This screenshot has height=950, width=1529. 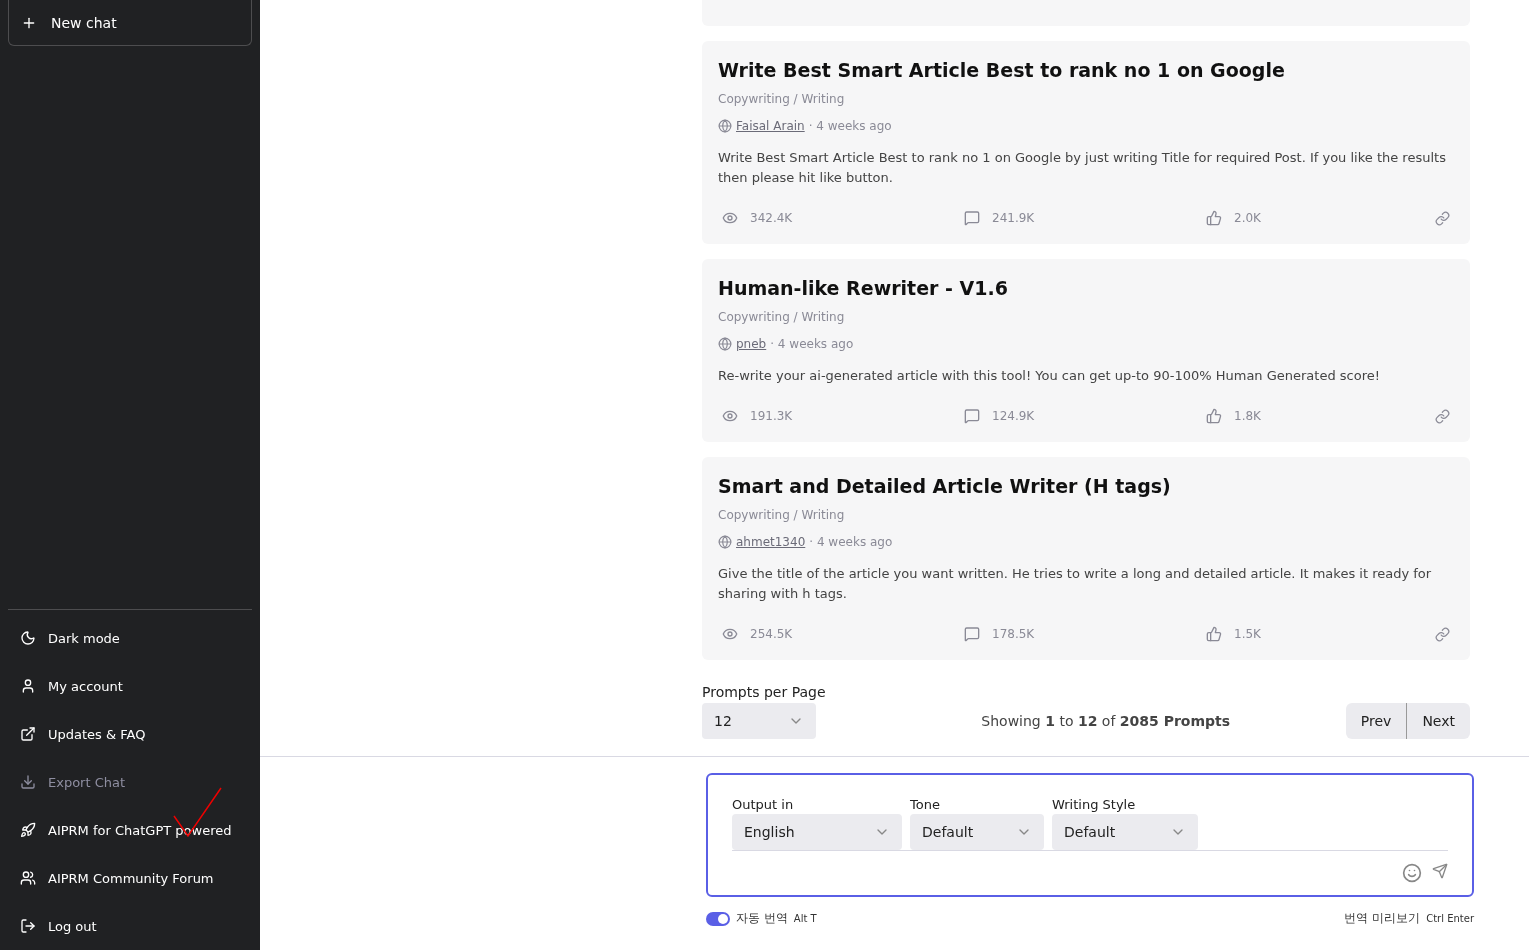 I want to click on face-icon, so click(x=1412, y=873).